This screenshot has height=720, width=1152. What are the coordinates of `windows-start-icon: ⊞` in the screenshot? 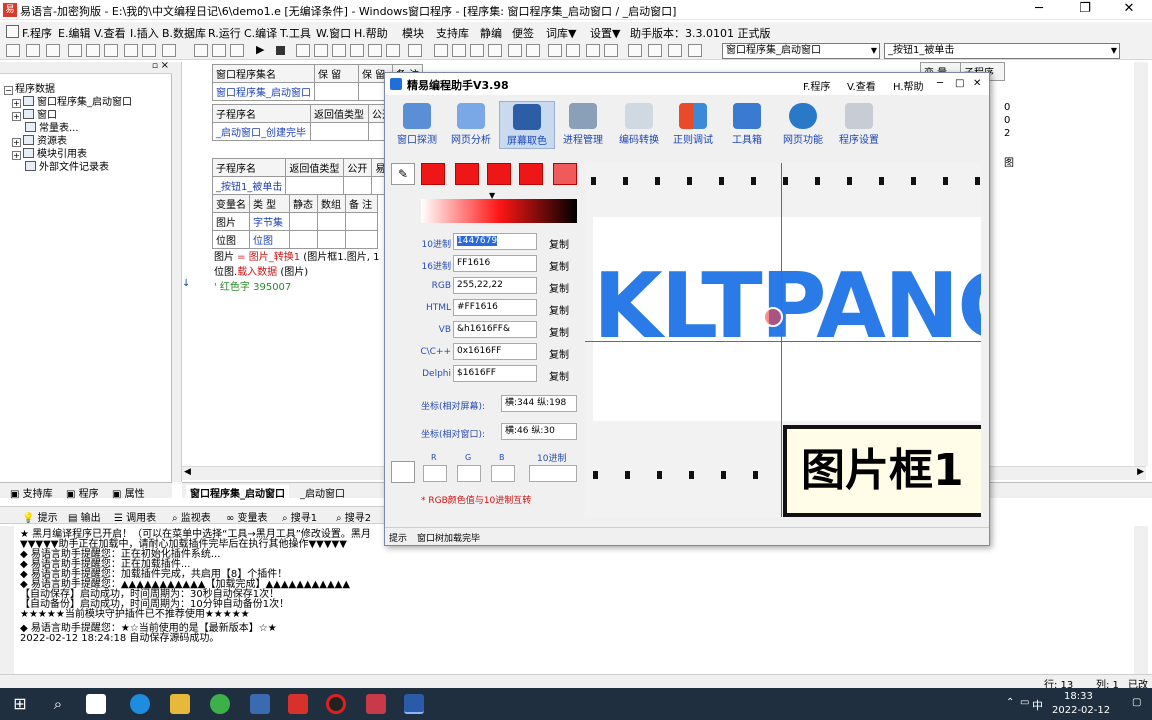 It's located at (20, 704).